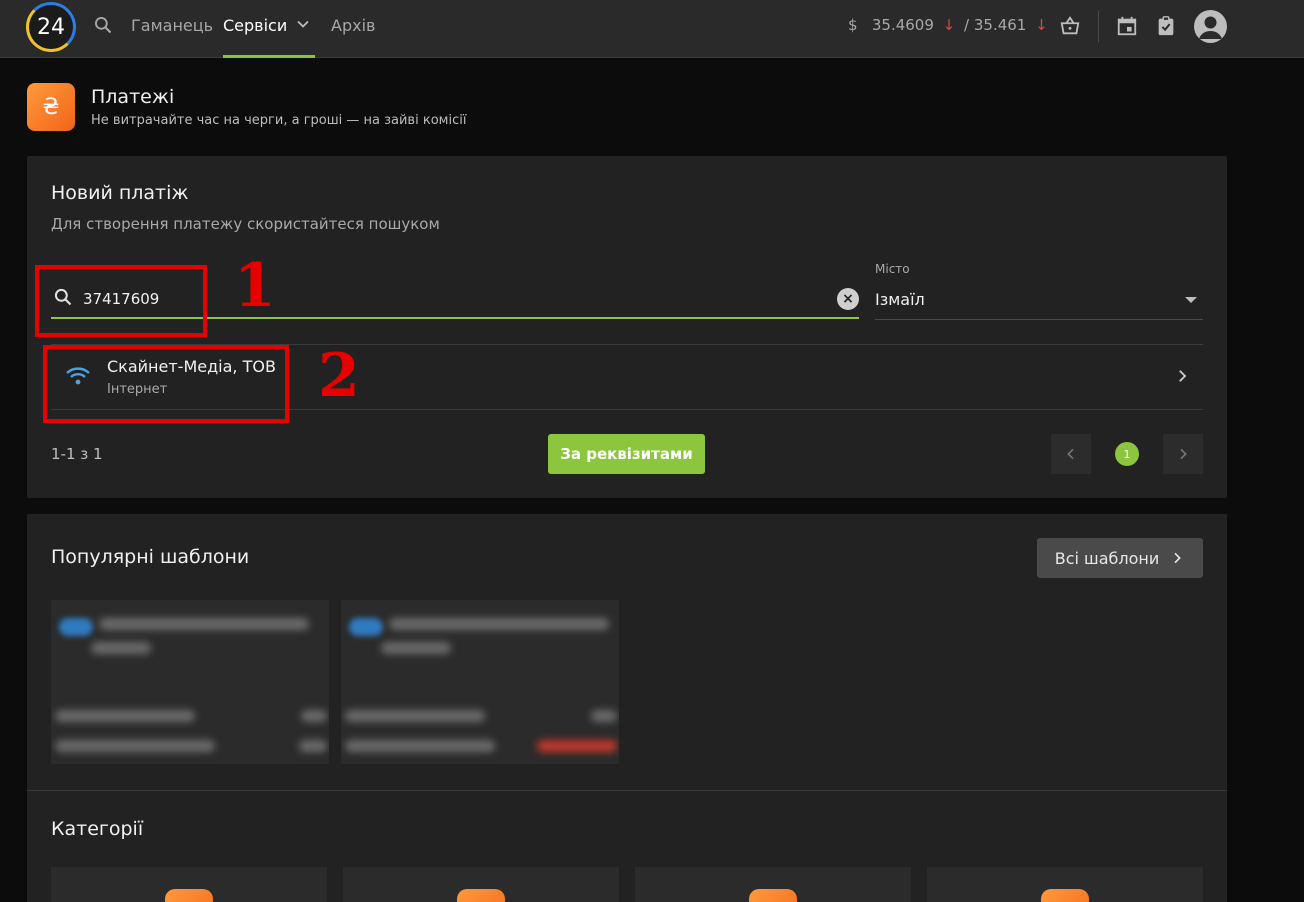  Describe the element at coordinates (269, 56) in the screenshot. I see `nav-active-indicator` at that location.